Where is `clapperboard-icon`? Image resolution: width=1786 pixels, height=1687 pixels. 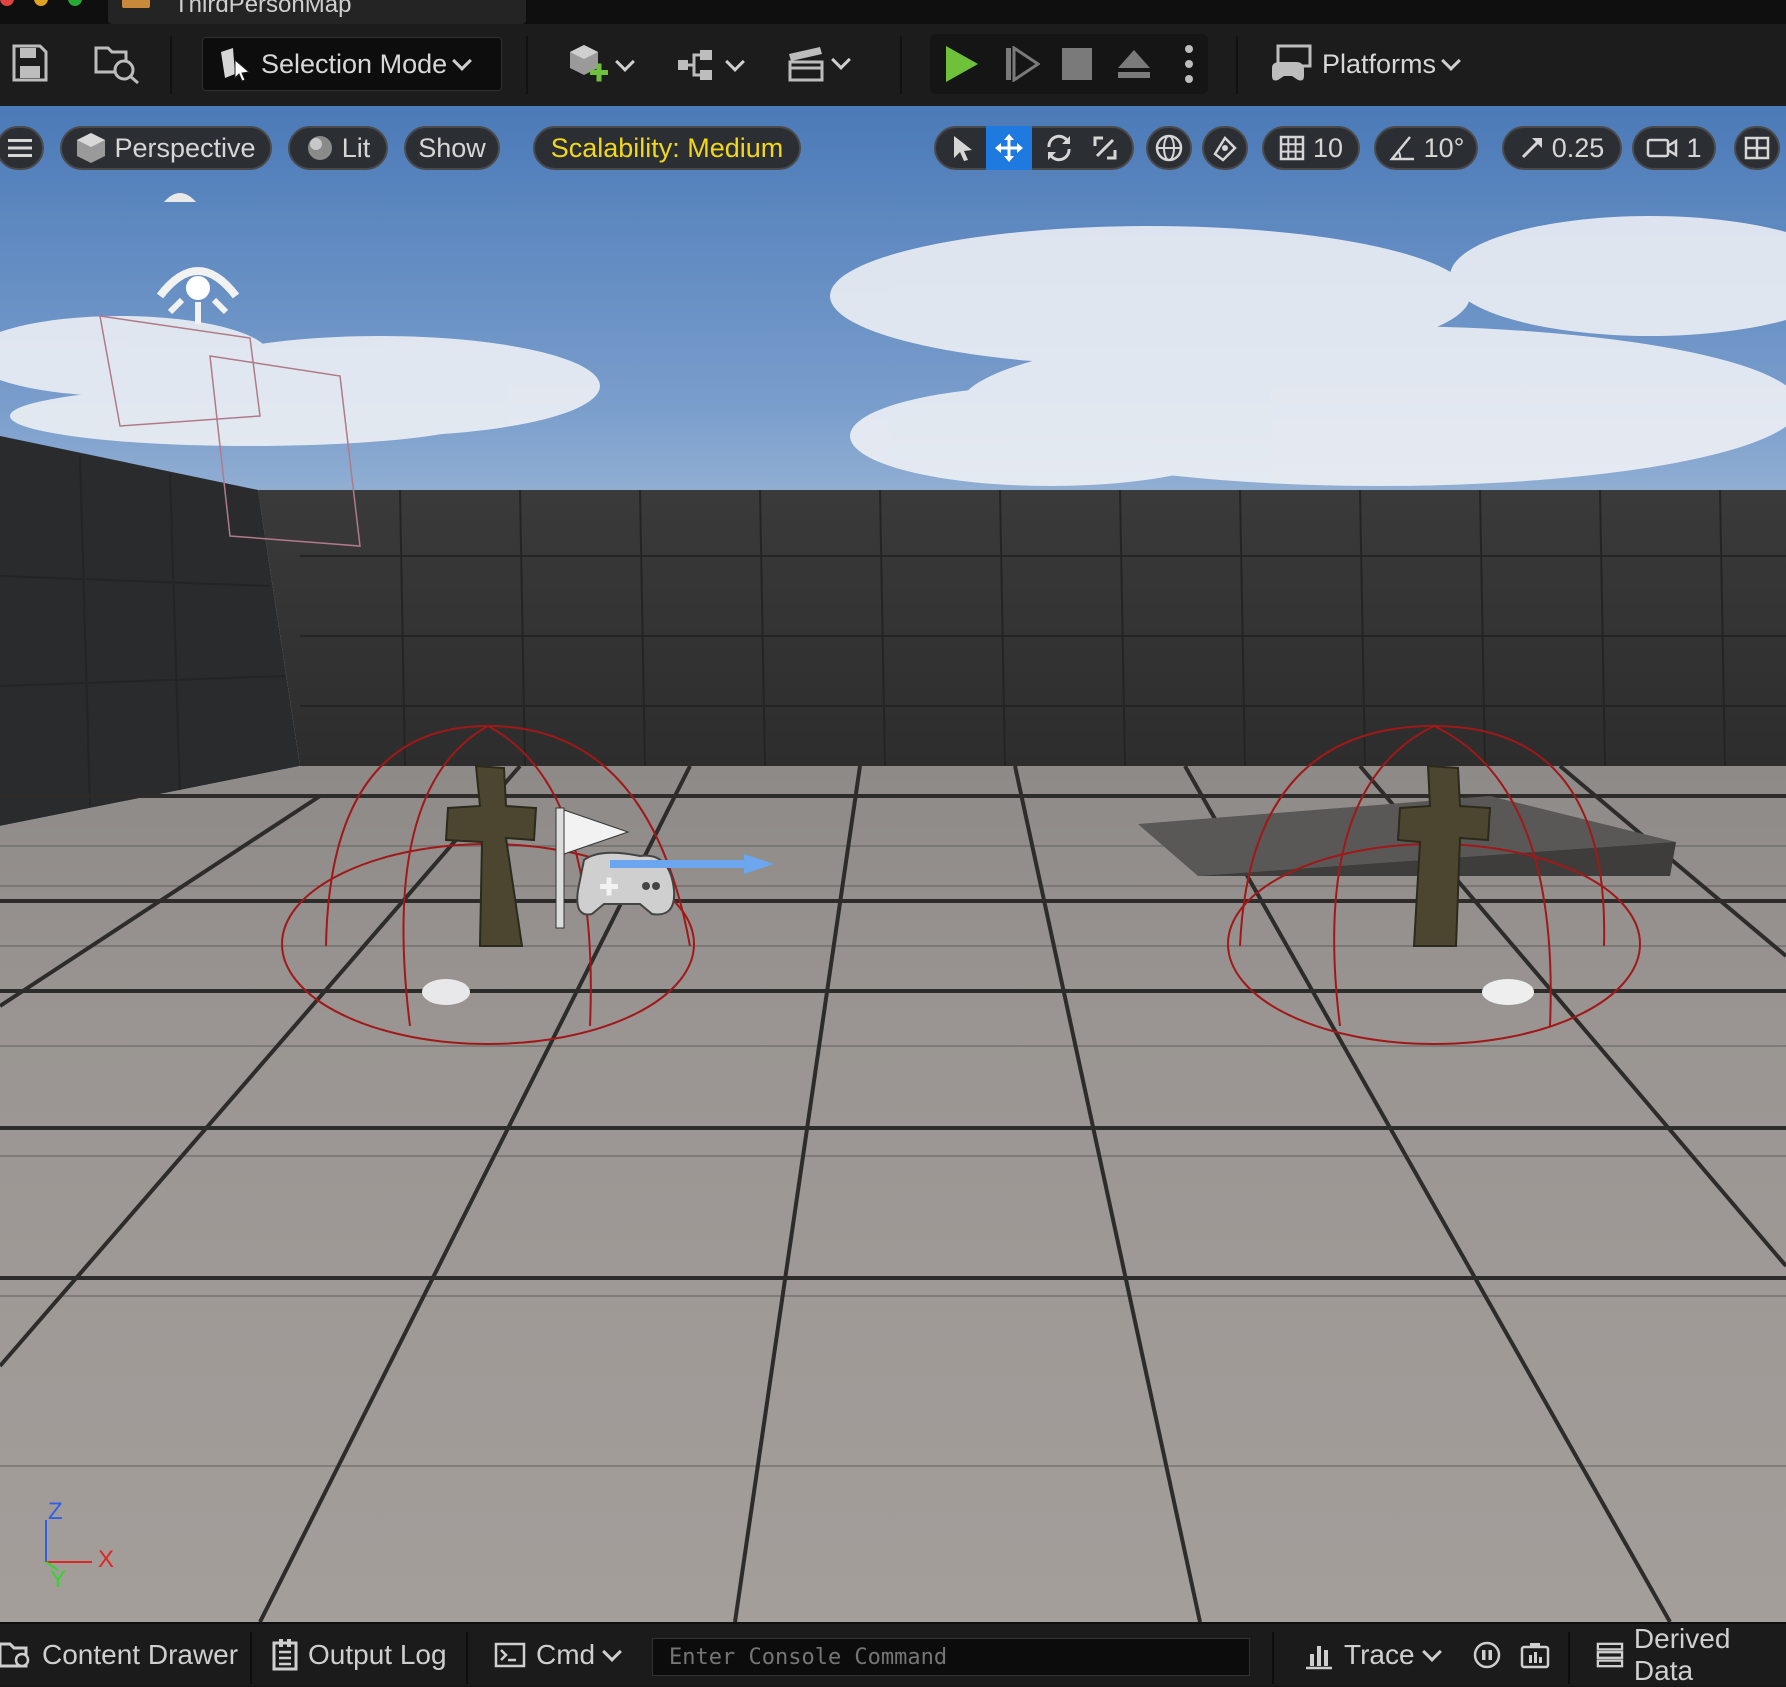
clapperboard-icon is located at coordinates (806, 64).